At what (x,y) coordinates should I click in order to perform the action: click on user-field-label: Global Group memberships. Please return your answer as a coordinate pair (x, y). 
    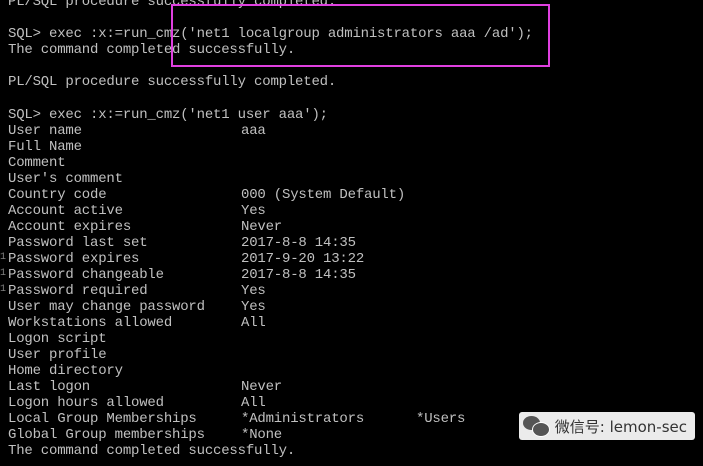
    Looking at the image, I should click on (106, 435).